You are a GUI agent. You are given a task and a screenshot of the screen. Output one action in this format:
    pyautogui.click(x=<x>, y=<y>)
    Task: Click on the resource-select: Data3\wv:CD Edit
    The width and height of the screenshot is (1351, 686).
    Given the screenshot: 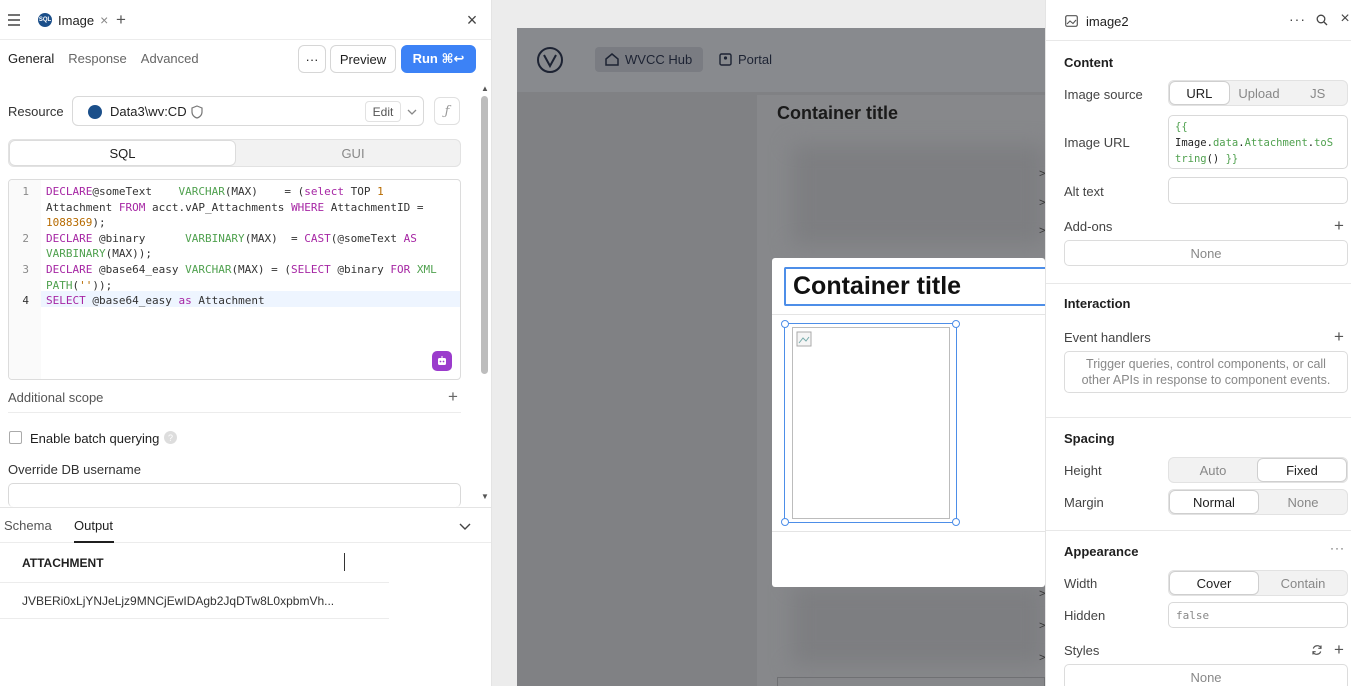 What is the action you would take?
    pyautogui.click(x=248, y=111)
    